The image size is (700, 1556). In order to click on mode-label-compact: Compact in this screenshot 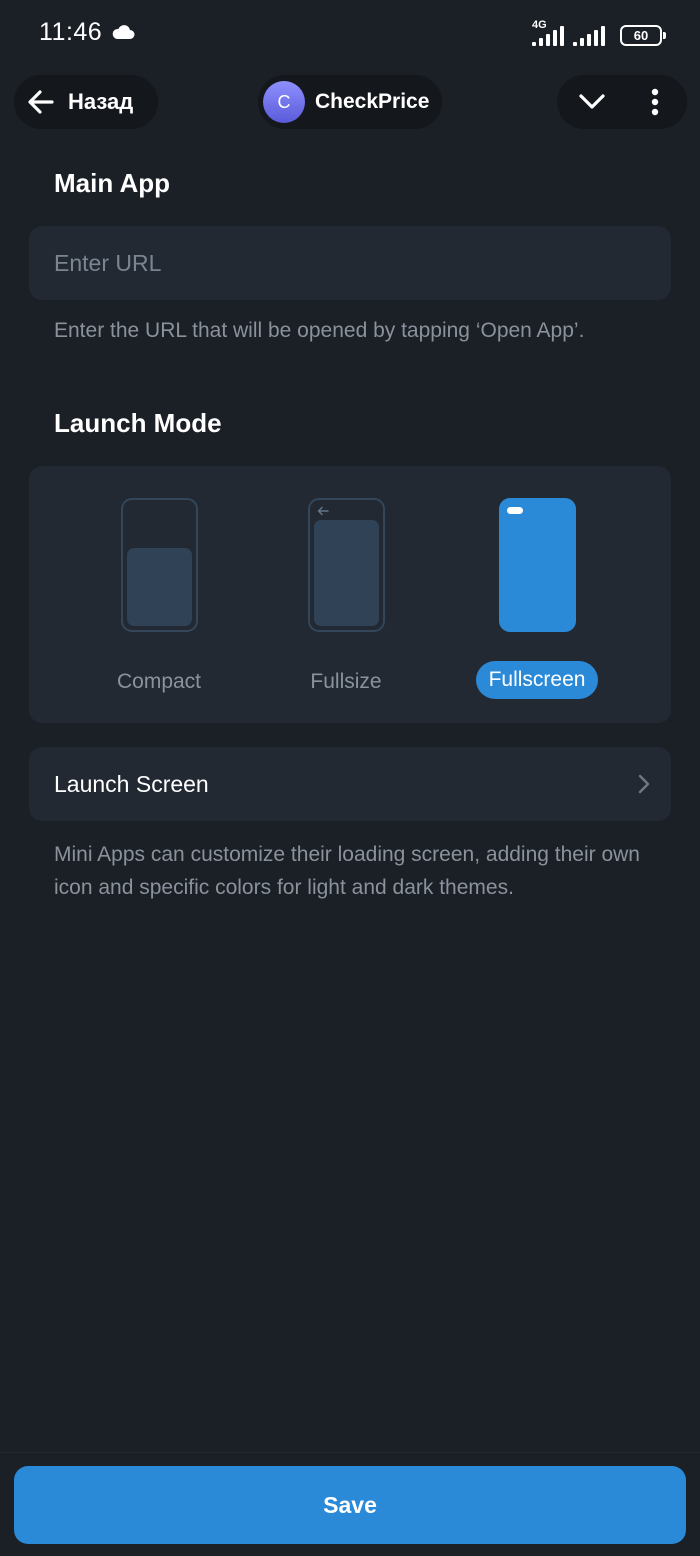, I will do `click(159, 681)`.